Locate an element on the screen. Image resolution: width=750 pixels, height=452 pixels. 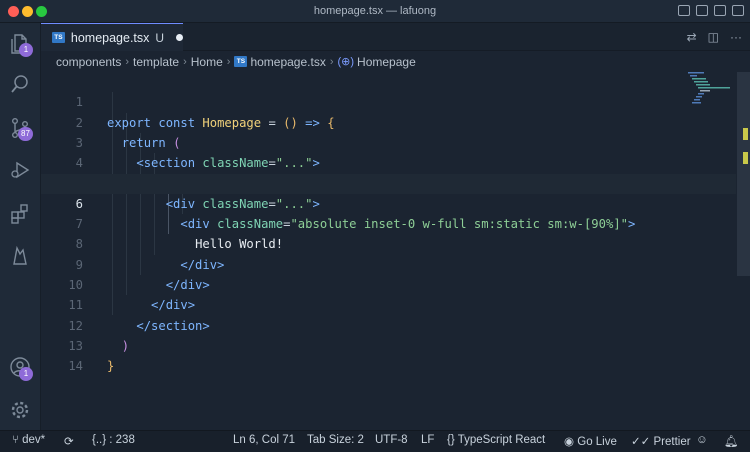
toggle-sidebar-icon is located at coordinates (684, 10).